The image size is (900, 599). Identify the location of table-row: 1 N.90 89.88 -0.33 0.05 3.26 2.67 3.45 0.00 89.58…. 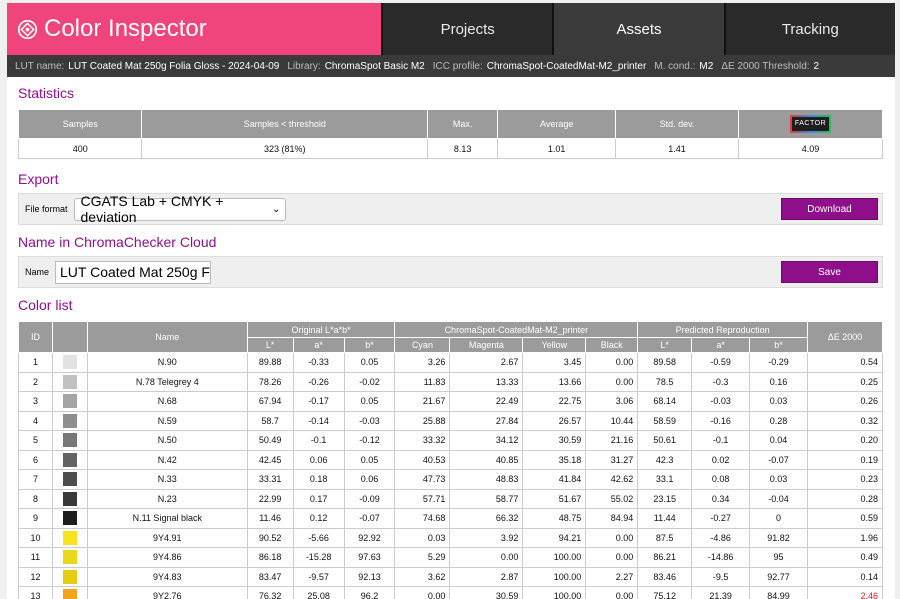
(450, 362).